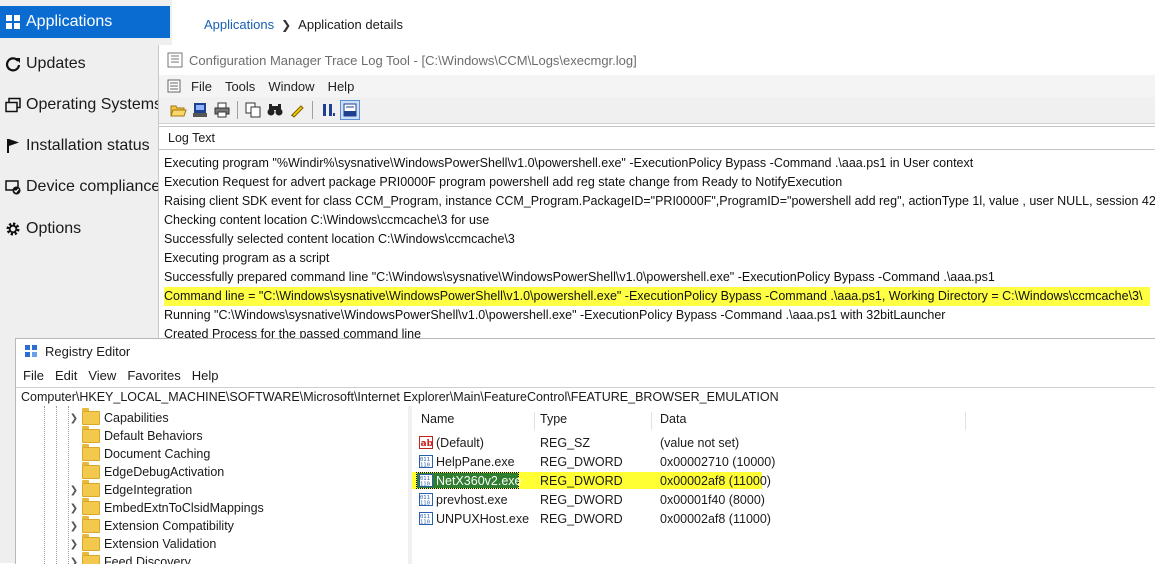 The width and height of the screenshot is (1155, 564). Describe the element at coordinates (53, 229) in the screenshot. I see `nav-label: Options` at that location.